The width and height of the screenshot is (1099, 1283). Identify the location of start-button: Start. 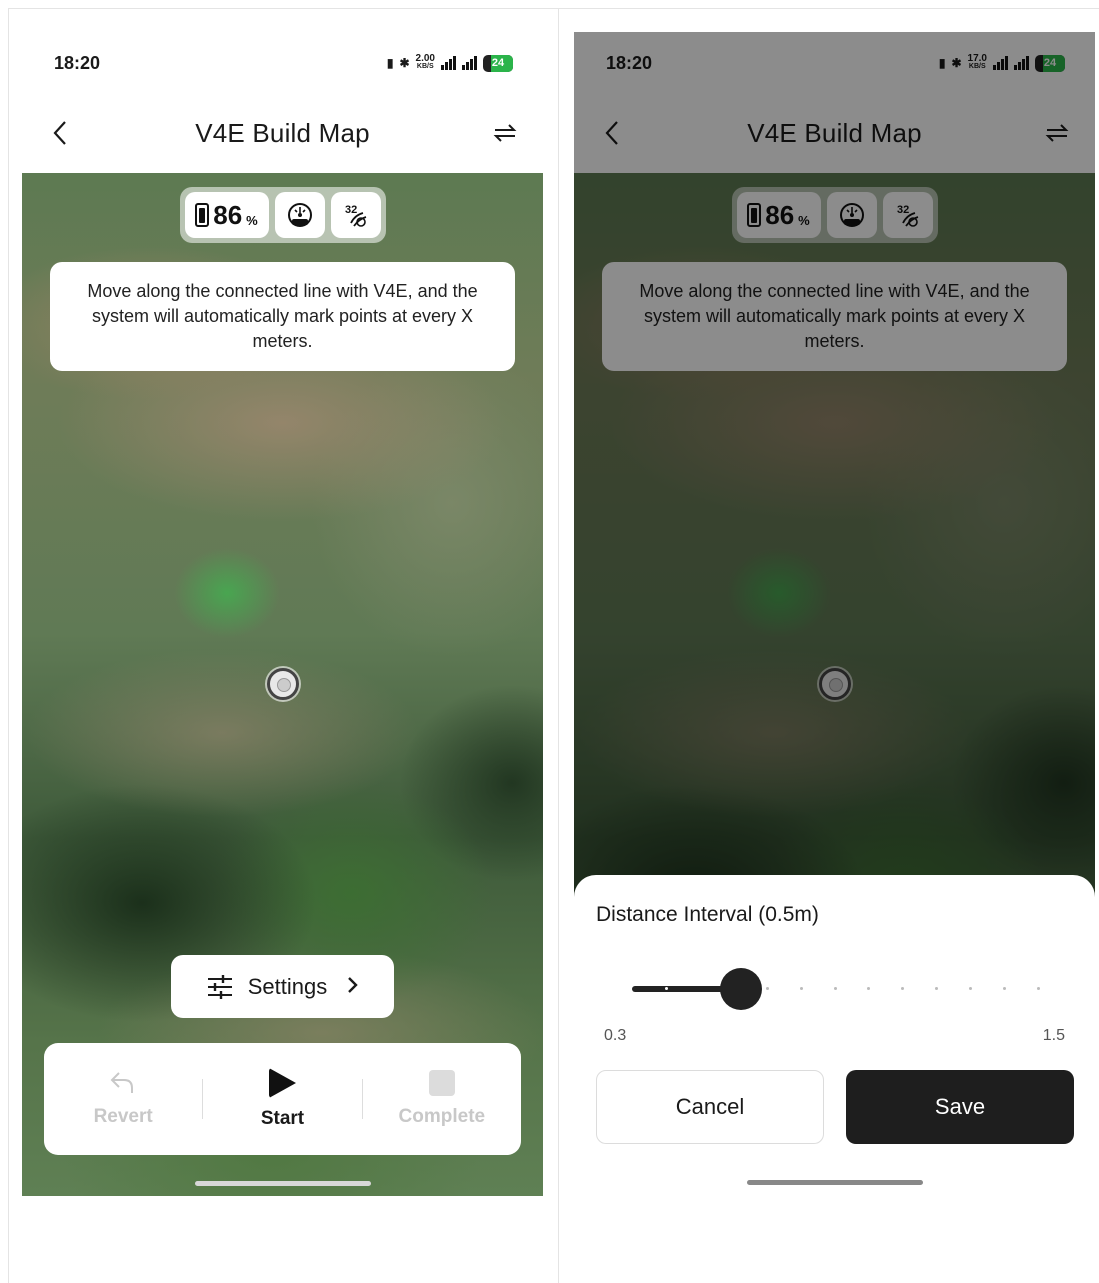
(282, 1099).